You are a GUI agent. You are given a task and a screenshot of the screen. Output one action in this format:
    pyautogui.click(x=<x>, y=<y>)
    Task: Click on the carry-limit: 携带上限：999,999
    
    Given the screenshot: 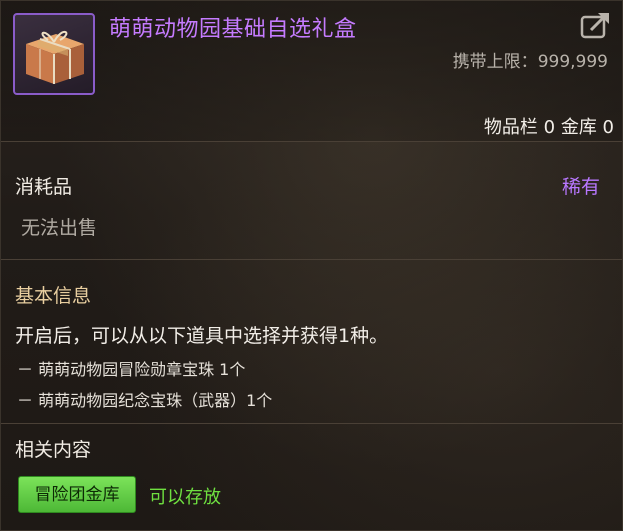 What is the action you would take?
    pyautogui.click(x=530, y=59)
    